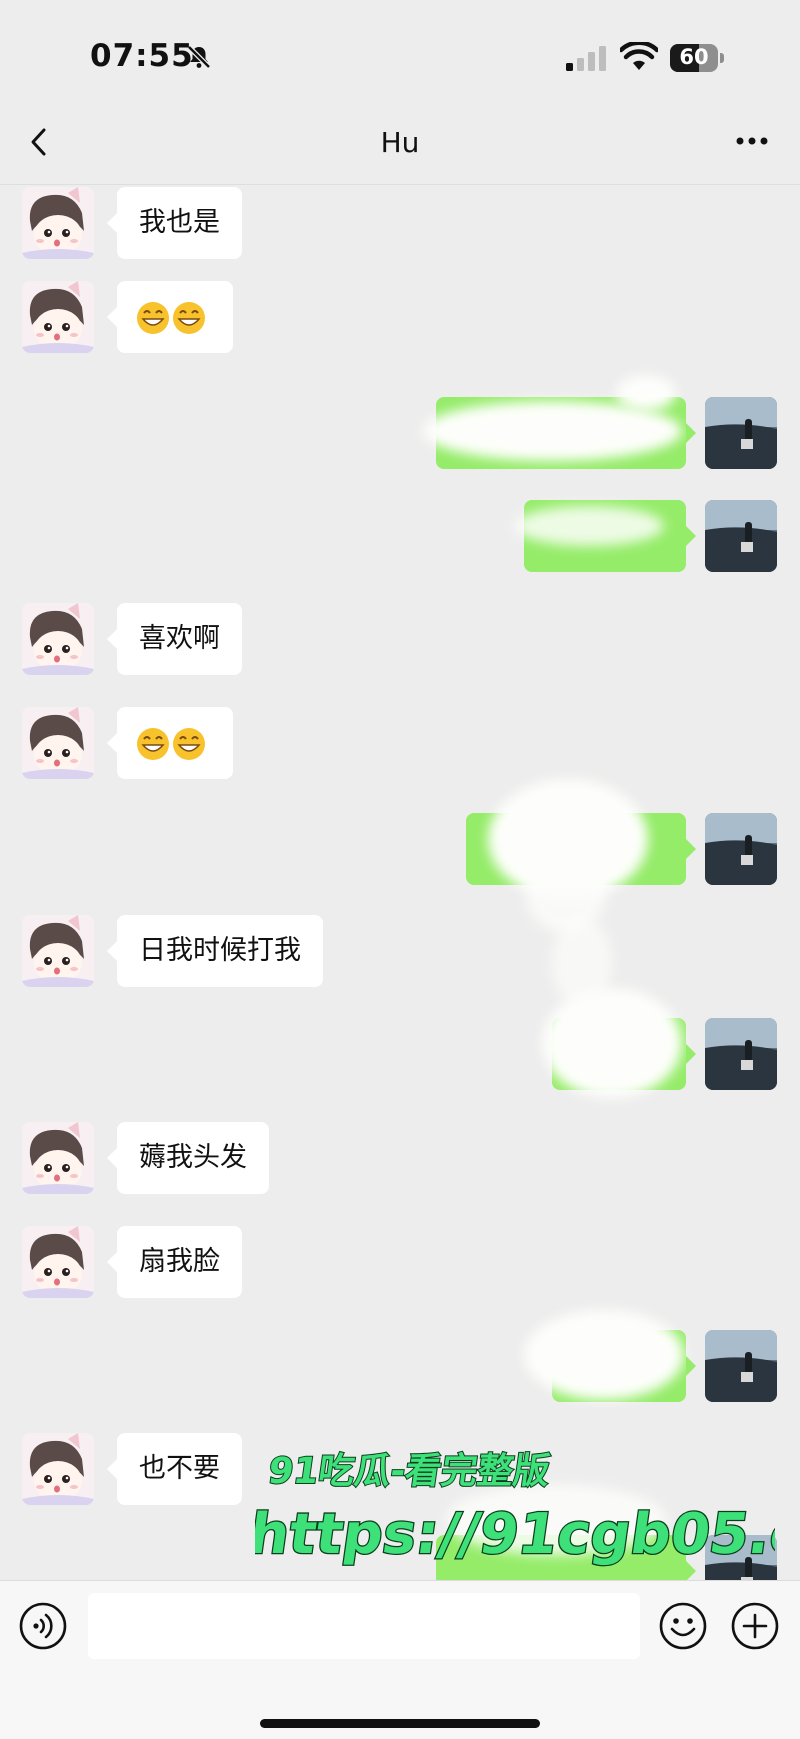  I want to click on message-input, so click(364, 1626).